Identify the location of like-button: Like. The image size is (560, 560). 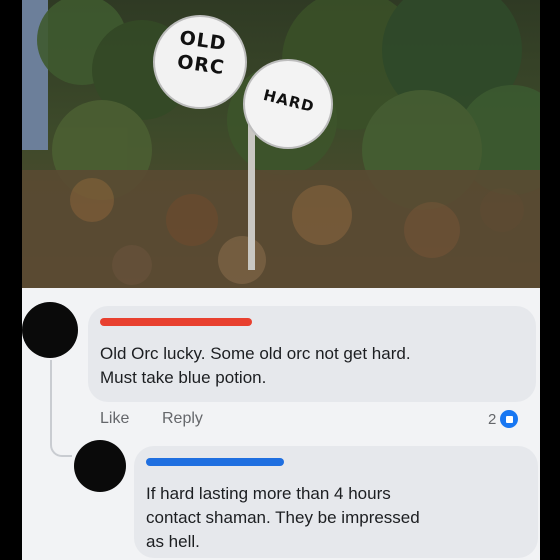
(114, 419).